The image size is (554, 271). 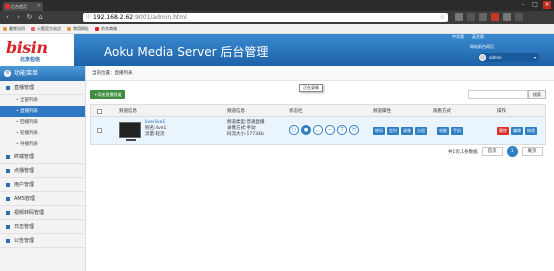 I want to click on forward-icon: ›, so click(x=18, y=17).